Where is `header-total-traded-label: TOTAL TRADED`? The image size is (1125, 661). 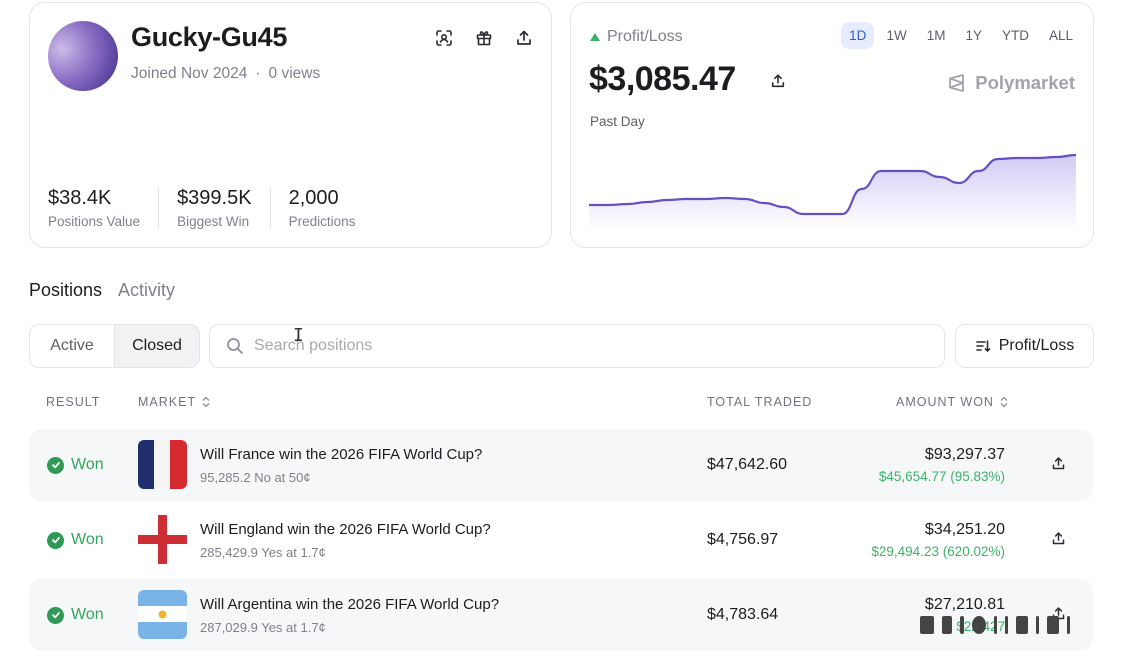
header-total-traded-label: TOTAL TRADED is located at coordinates (760, 402).